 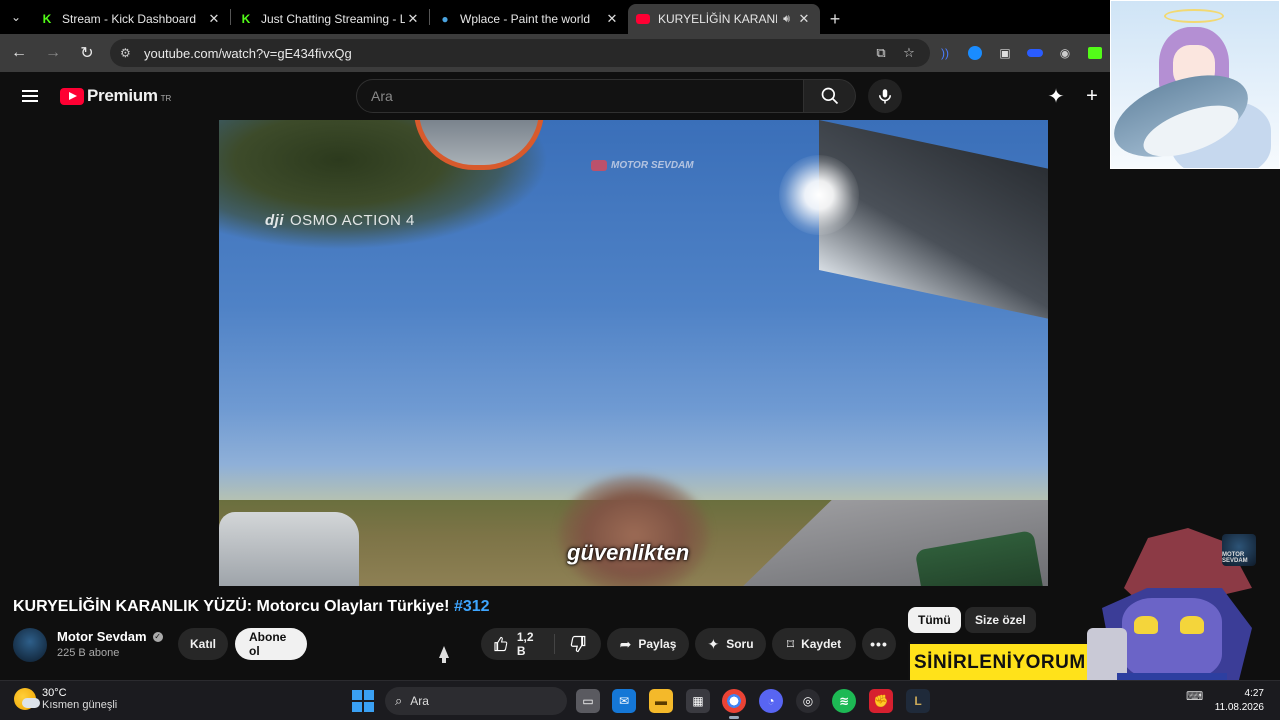 What do you see at coordinates (419, 701) in the screenshot?
I see `taskbar-search-label: Ara` at bounding box center [419, 701].